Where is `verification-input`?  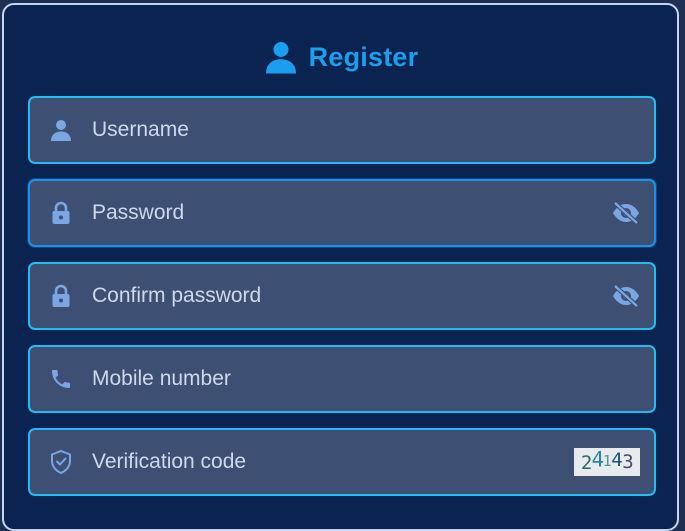
verification-input is located at coordinates (332, 462).